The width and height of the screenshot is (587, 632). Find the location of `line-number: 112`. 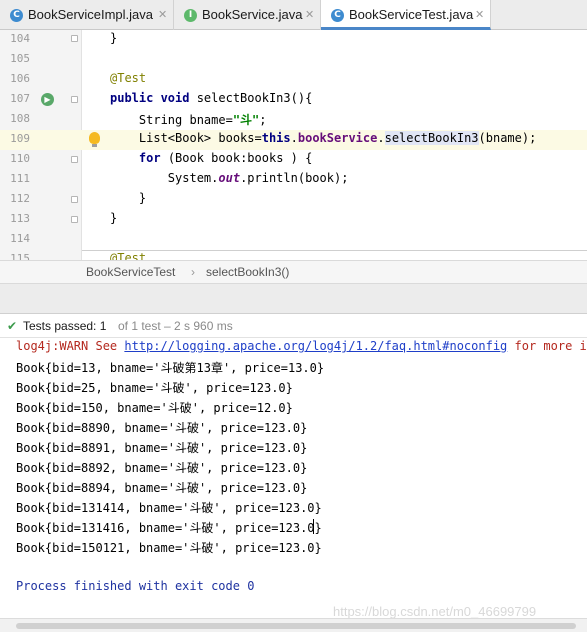

line-number: 112 is located at coordinates (20, 198).